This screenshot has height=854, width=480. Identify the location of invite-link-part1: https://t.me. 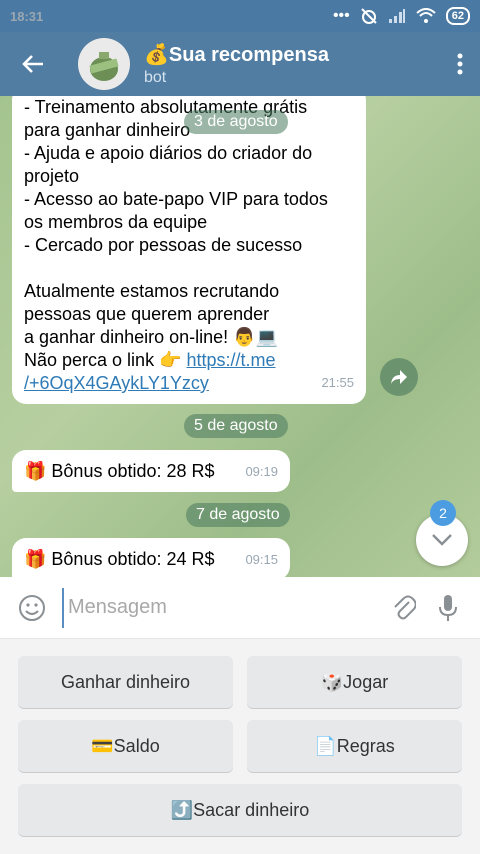
(230, 360).